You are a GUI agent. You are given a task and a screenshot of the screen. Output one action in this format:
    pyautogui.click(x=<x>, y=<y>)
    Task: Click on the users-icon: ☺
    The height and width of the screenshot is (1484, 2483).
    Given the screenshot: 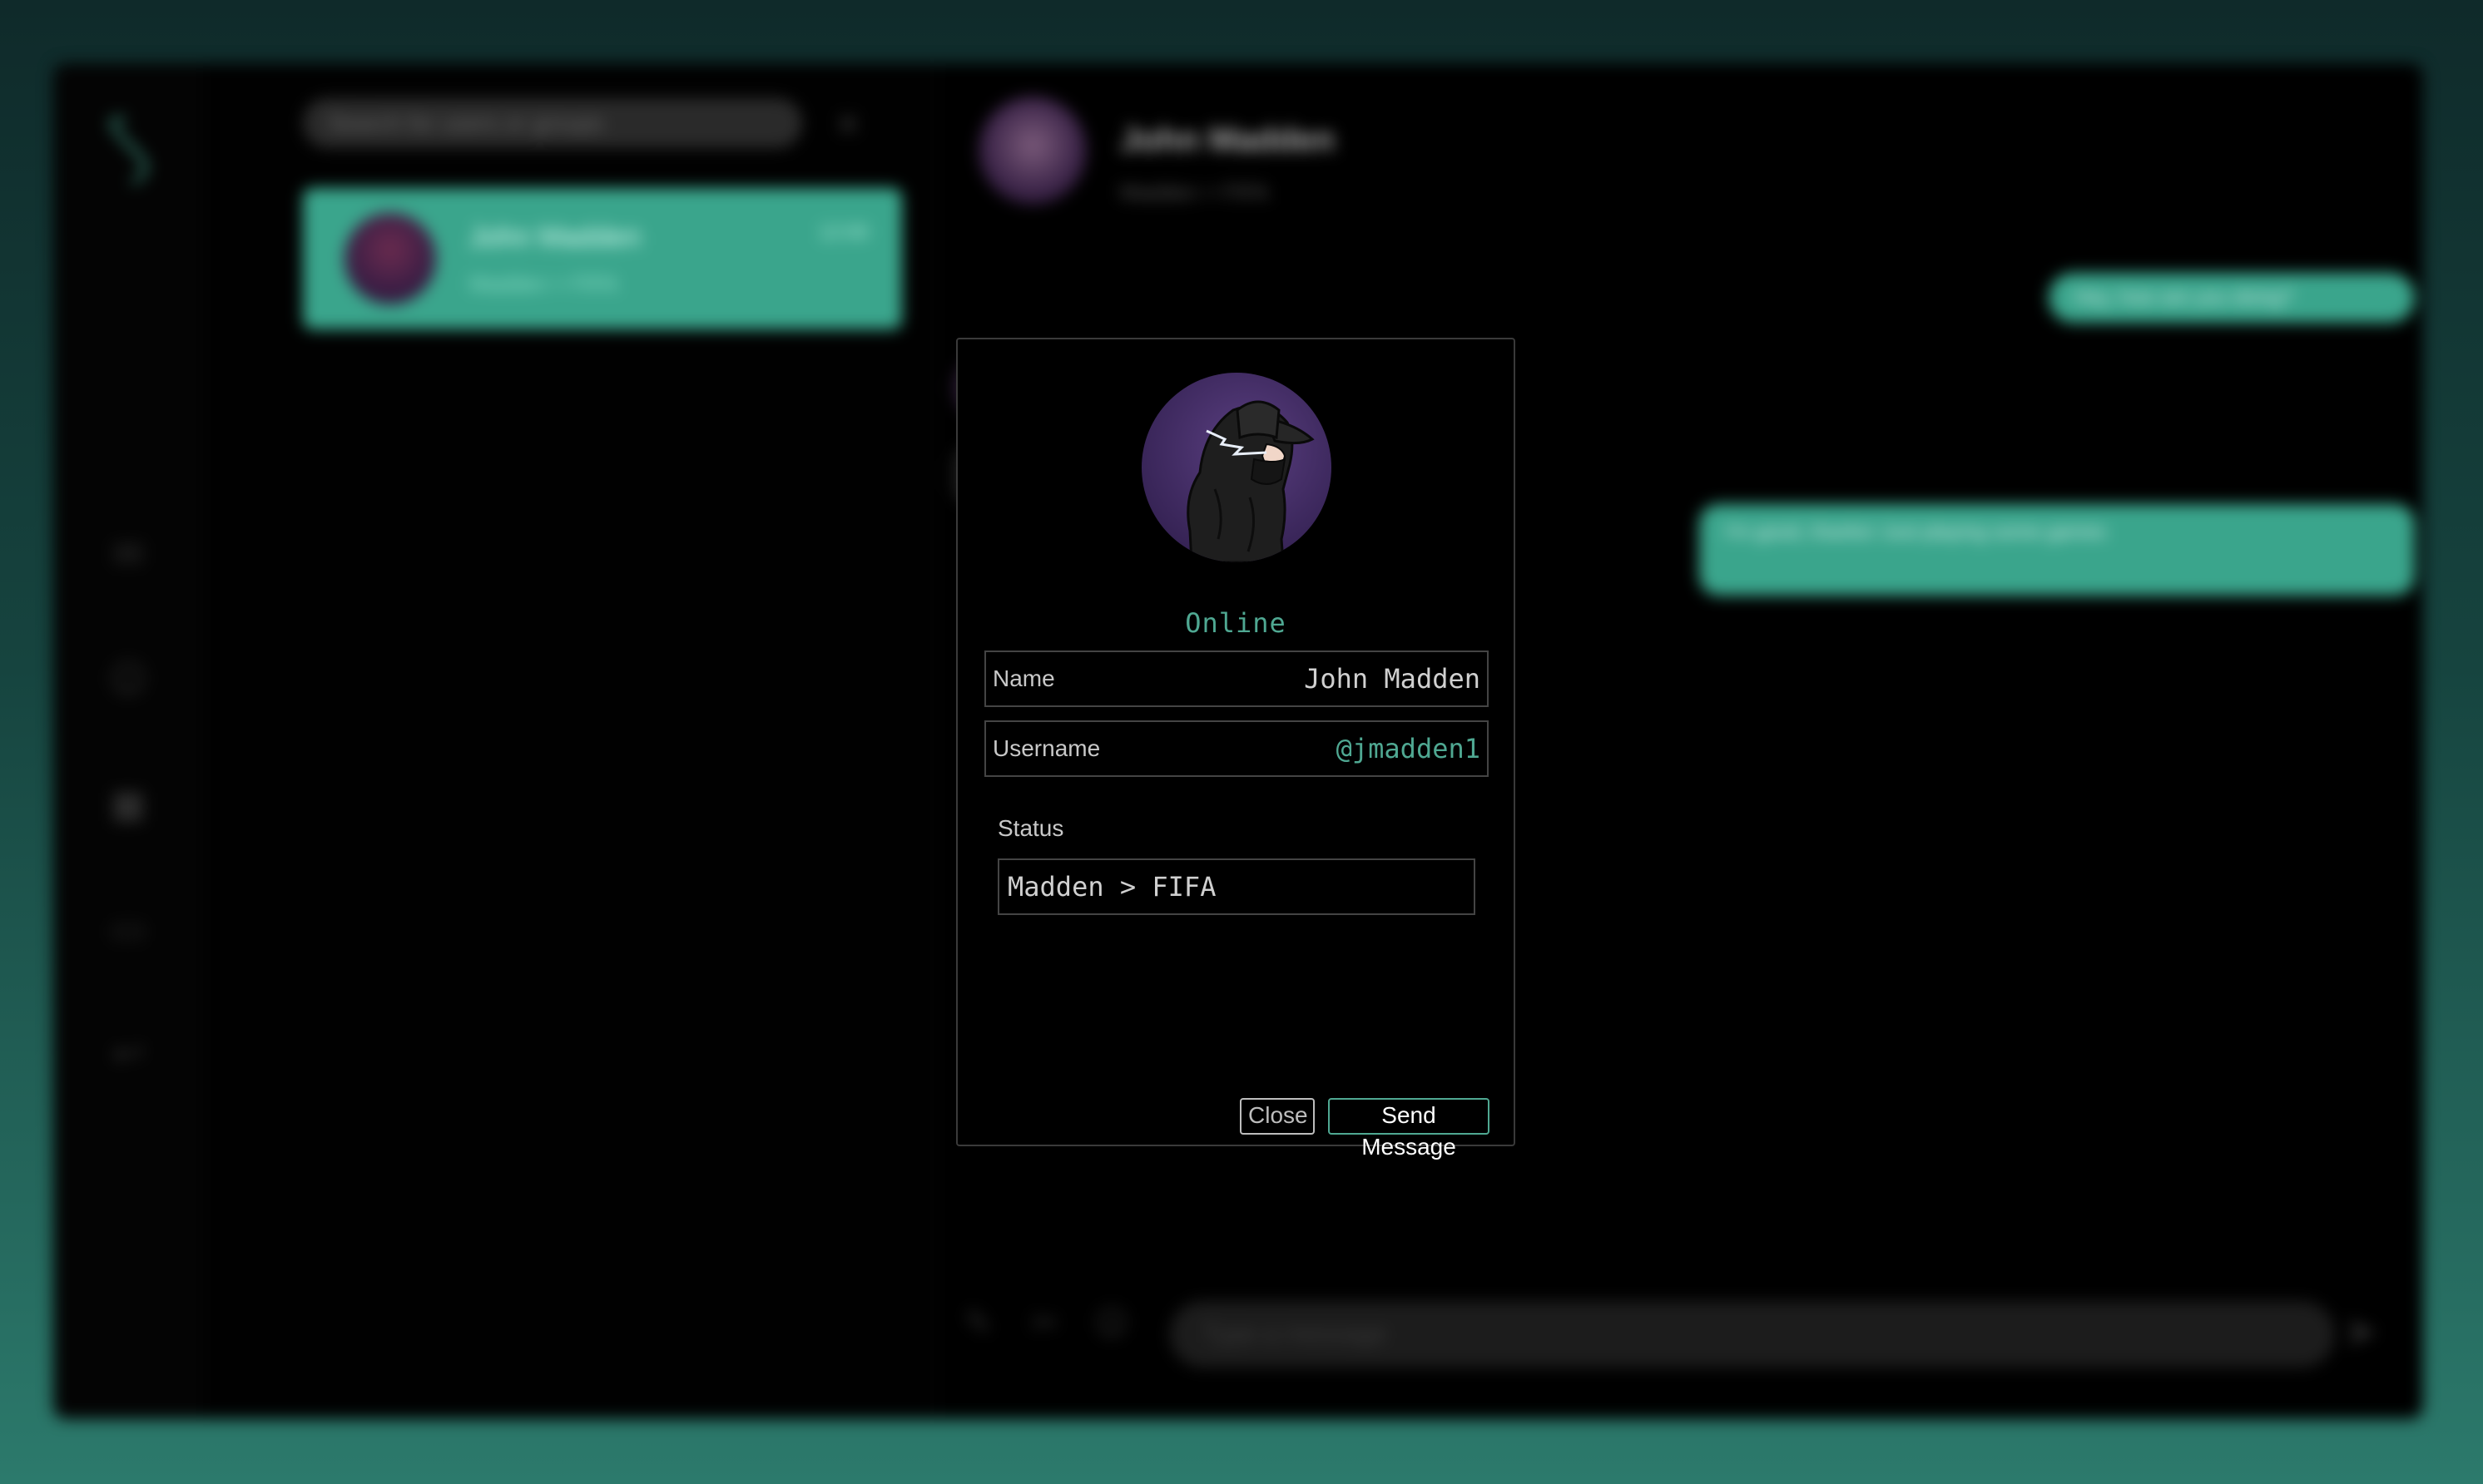 What is the action you would take?
    pyautogui.click(x=128, y=679)
    